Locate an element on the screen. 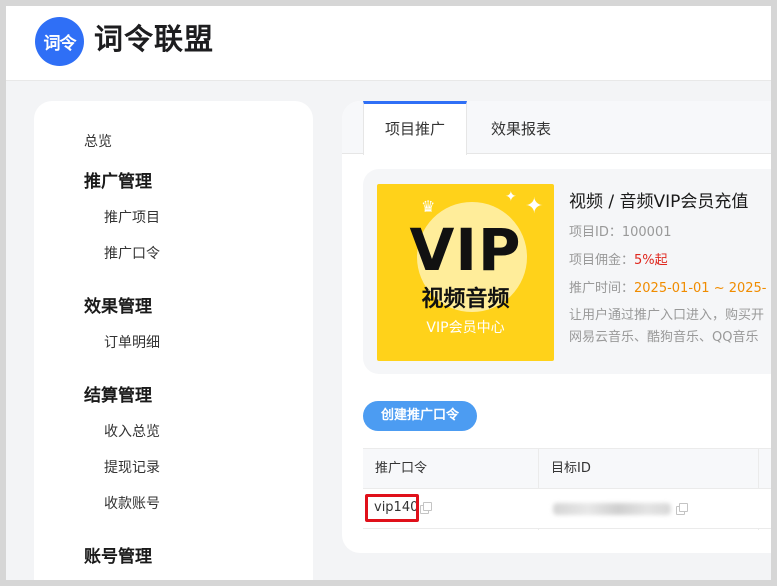 The image size is (777, 586). sidebar-item-overview: 总览 is located at coordinates (98, 141).